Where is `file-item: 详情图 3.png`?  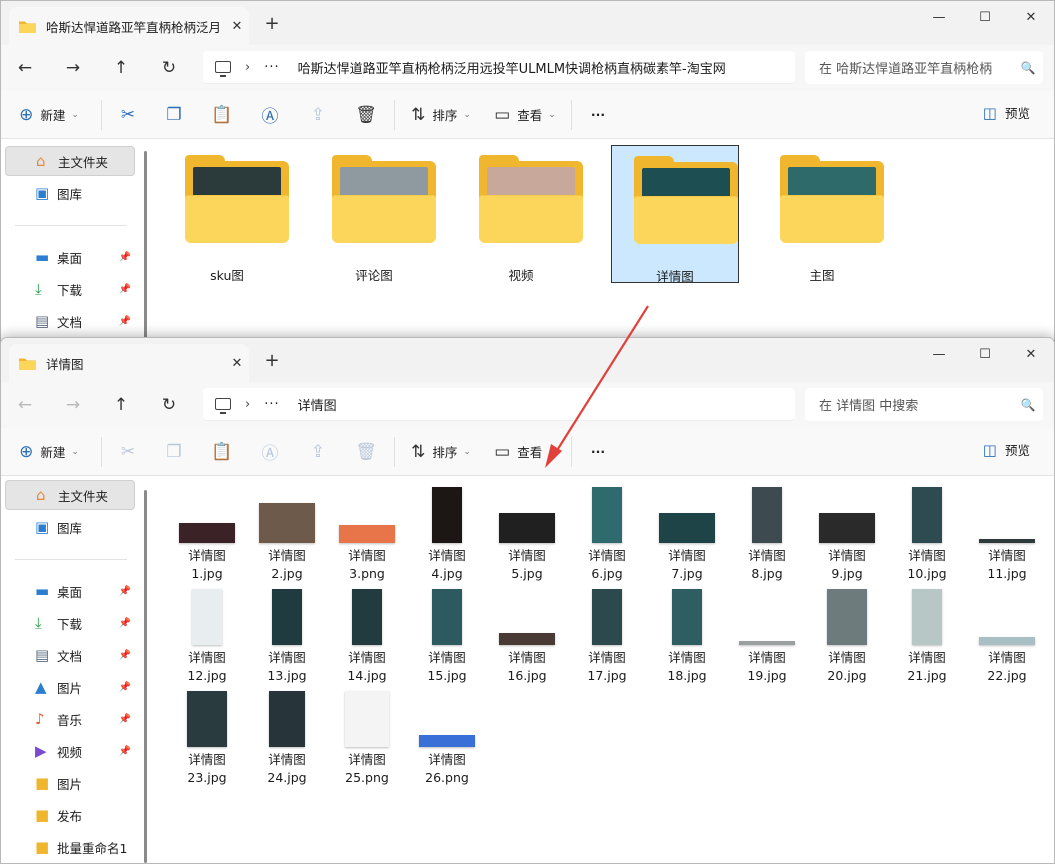 file-item: 详情图 3.png is located at coordinates (367, 535).